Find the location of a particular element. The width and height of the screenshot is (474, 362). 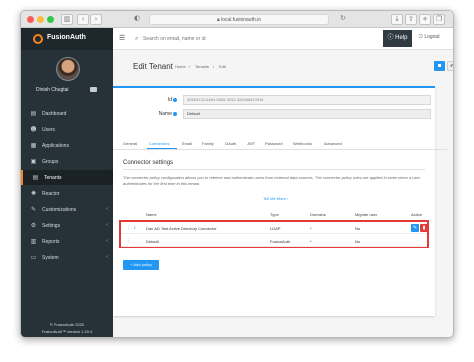

edit-button: ✎ is located at coordinates (415, 228).